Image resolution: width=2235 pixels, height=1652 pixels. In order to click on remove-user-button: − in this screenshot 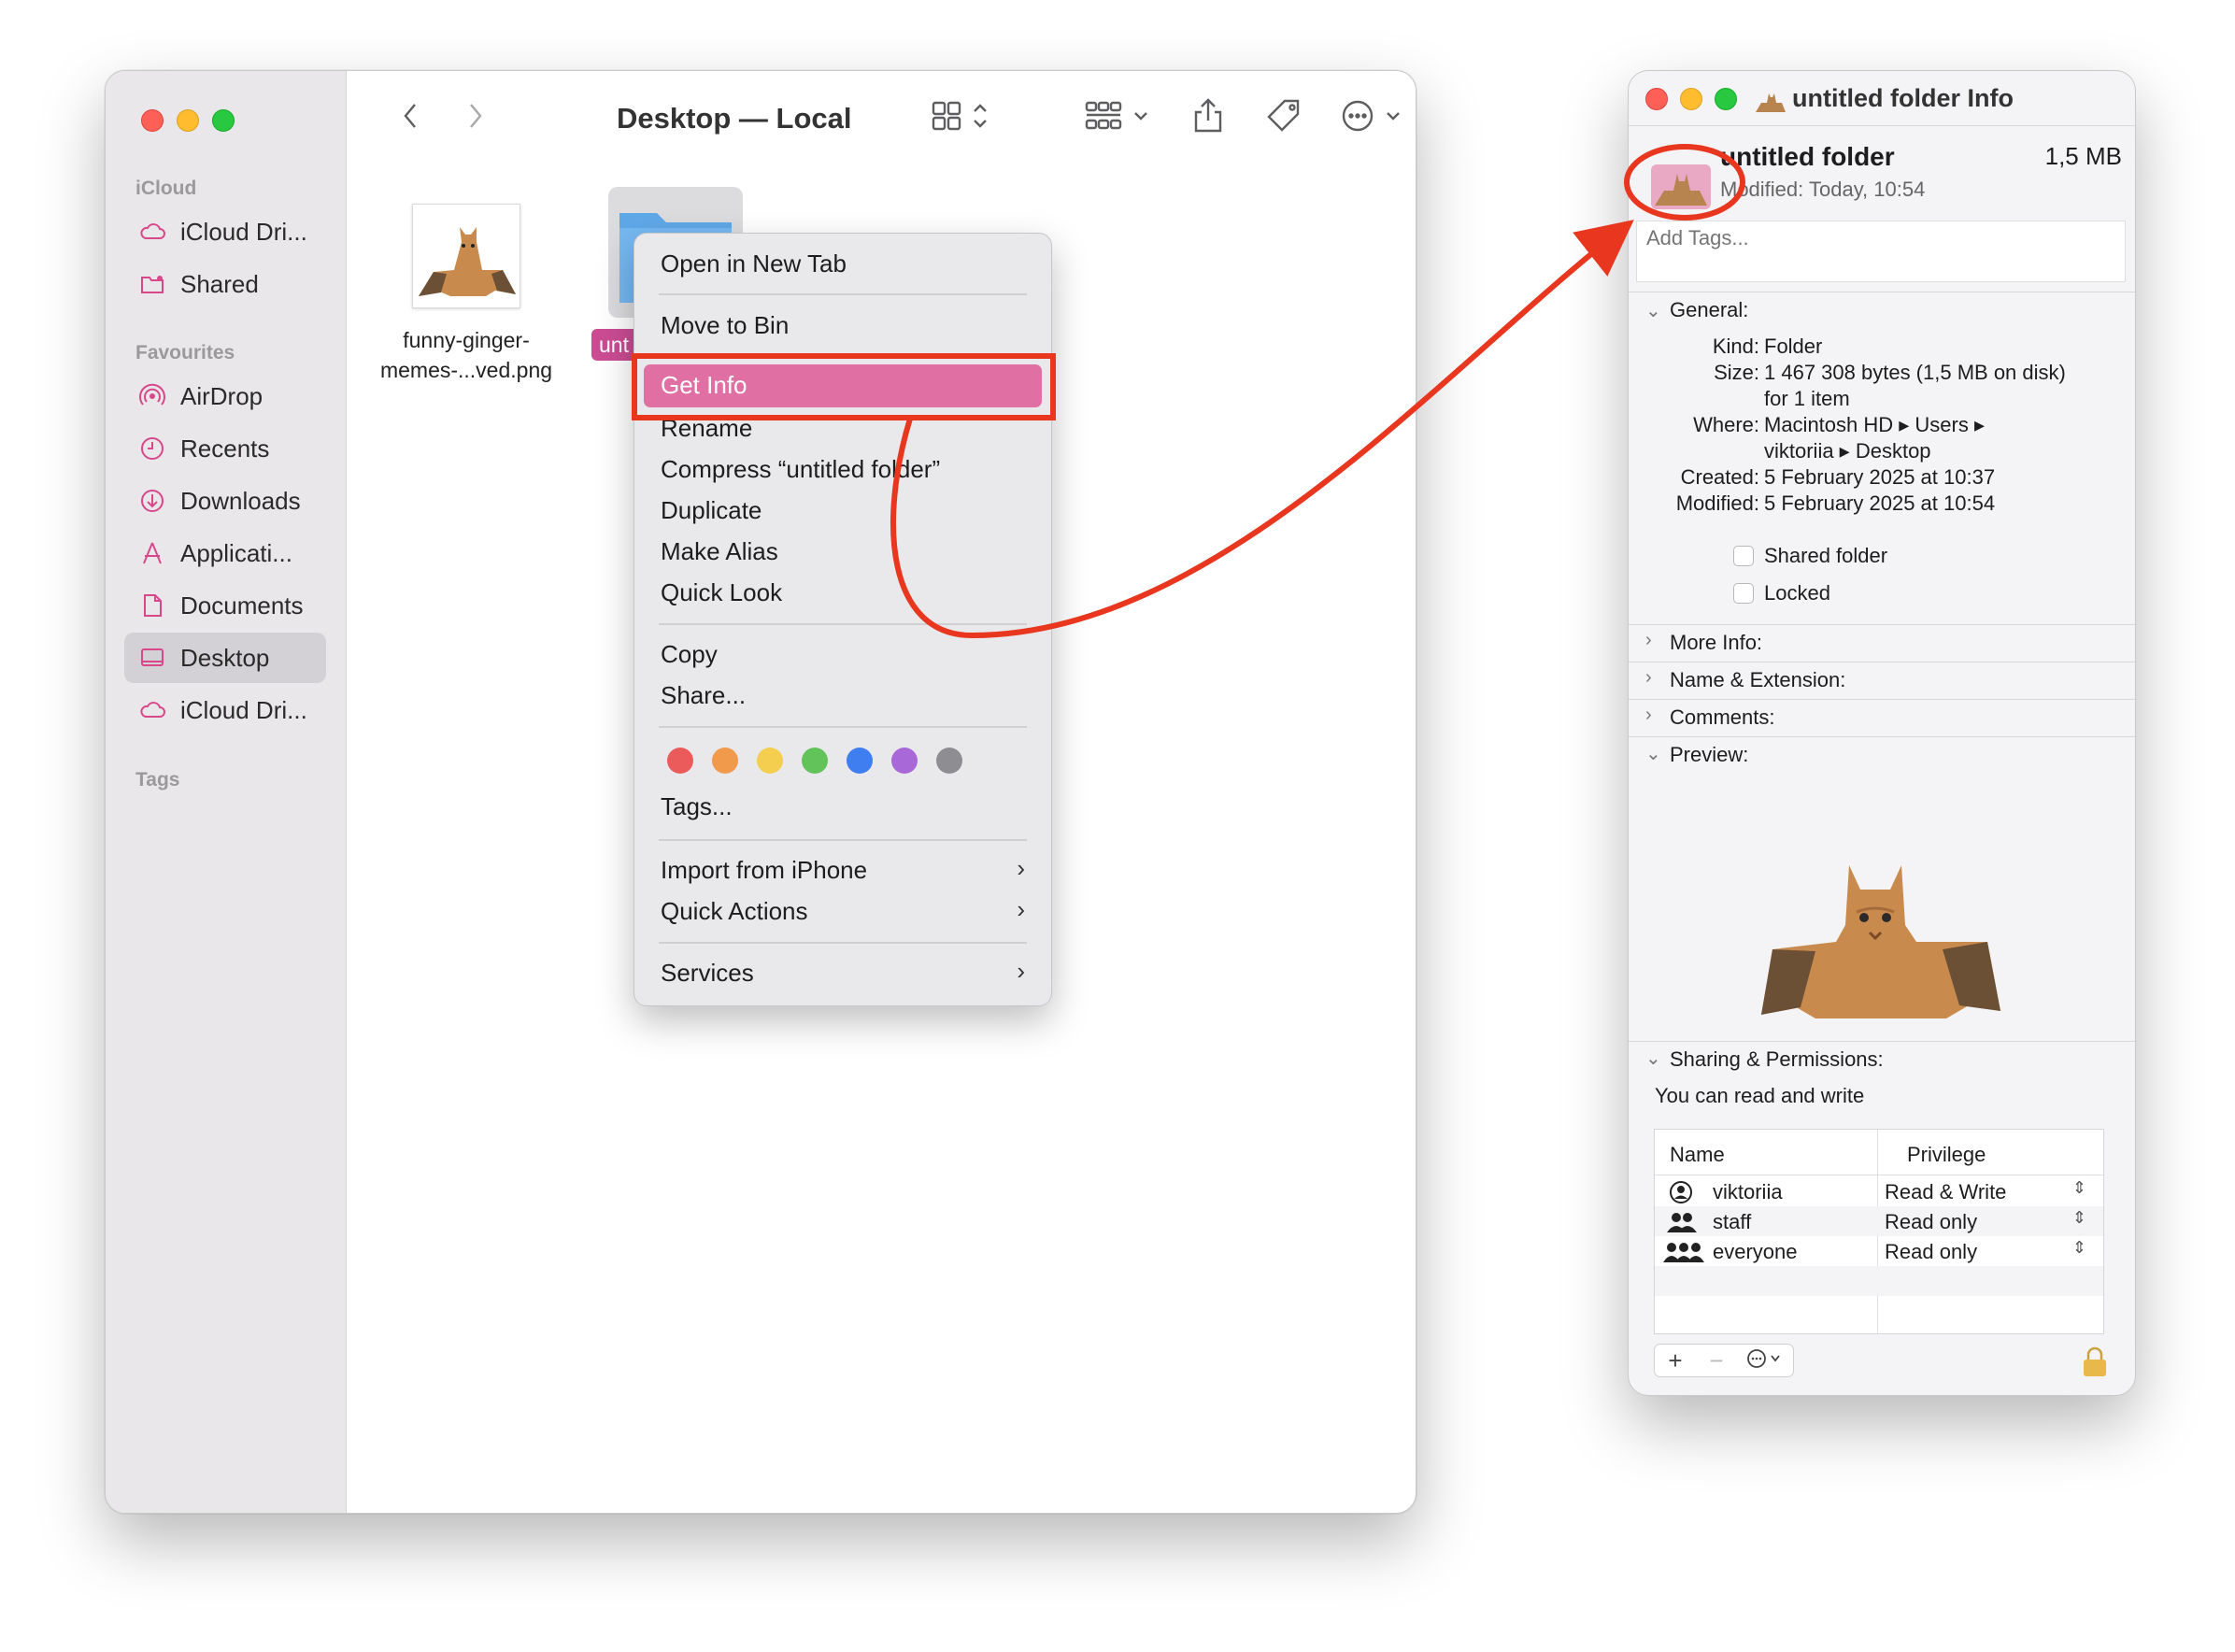, I will do `click(1716, 1360)`.